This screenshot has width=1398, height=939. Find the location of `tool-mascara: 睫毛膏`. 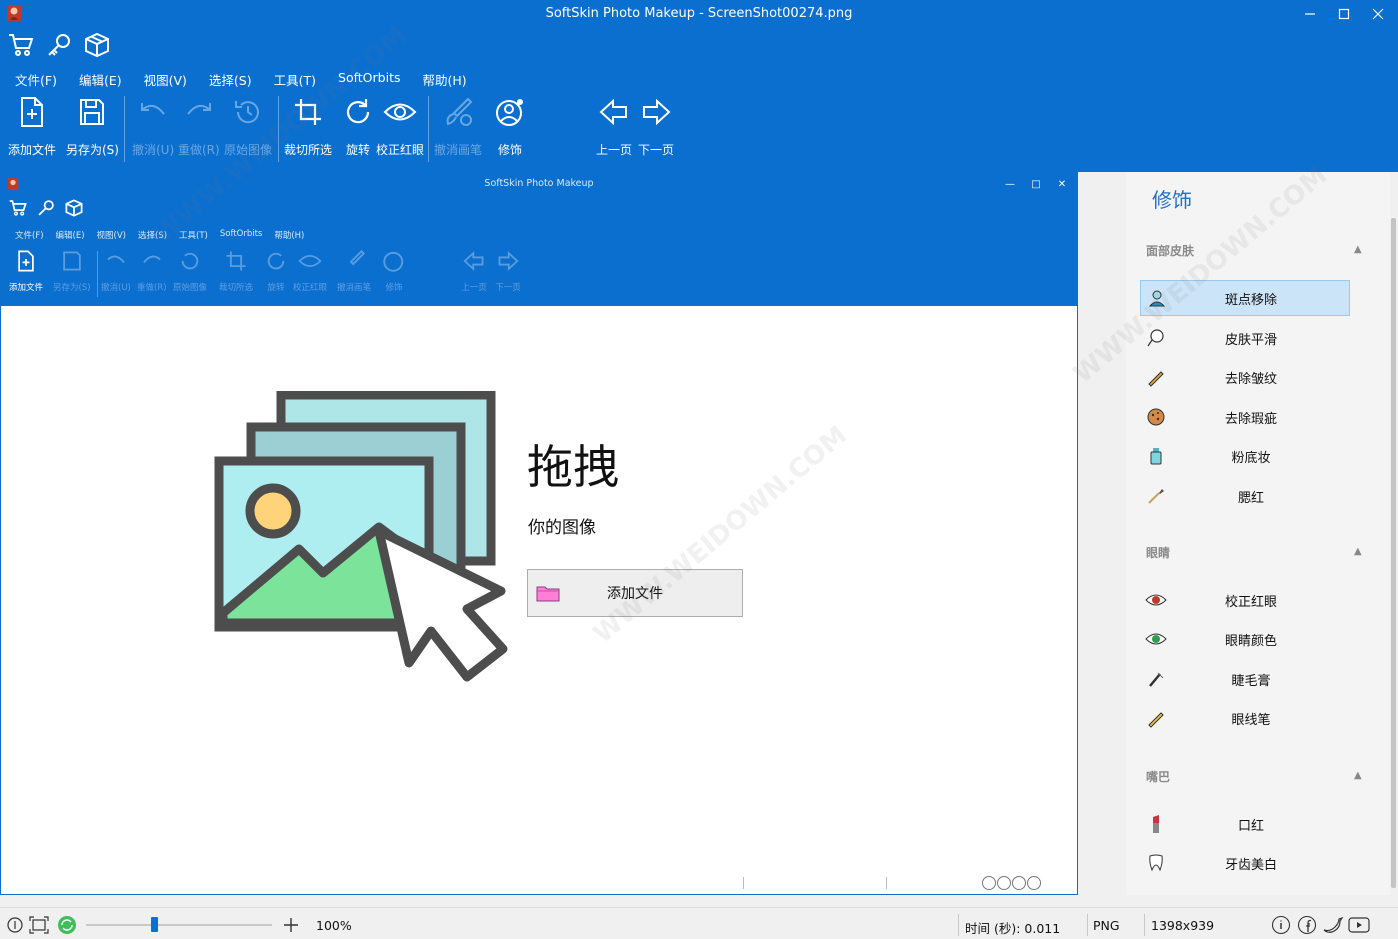

tool-mascara: 睫毛膏 is located at coordinates (1245, 679).